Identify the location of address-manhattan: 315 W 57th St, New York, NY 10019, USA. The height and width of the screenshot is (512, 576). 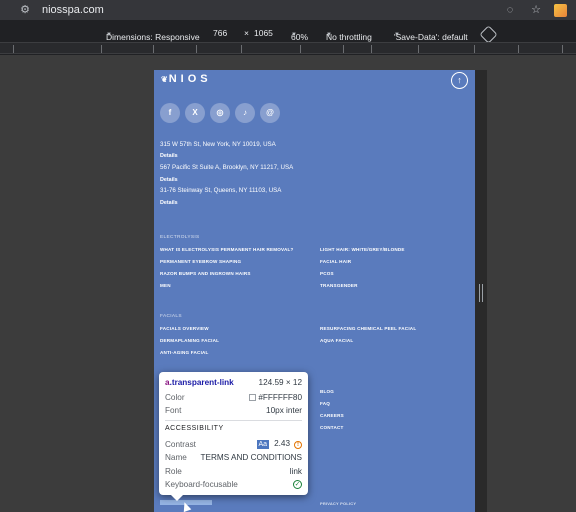
(218, 144).